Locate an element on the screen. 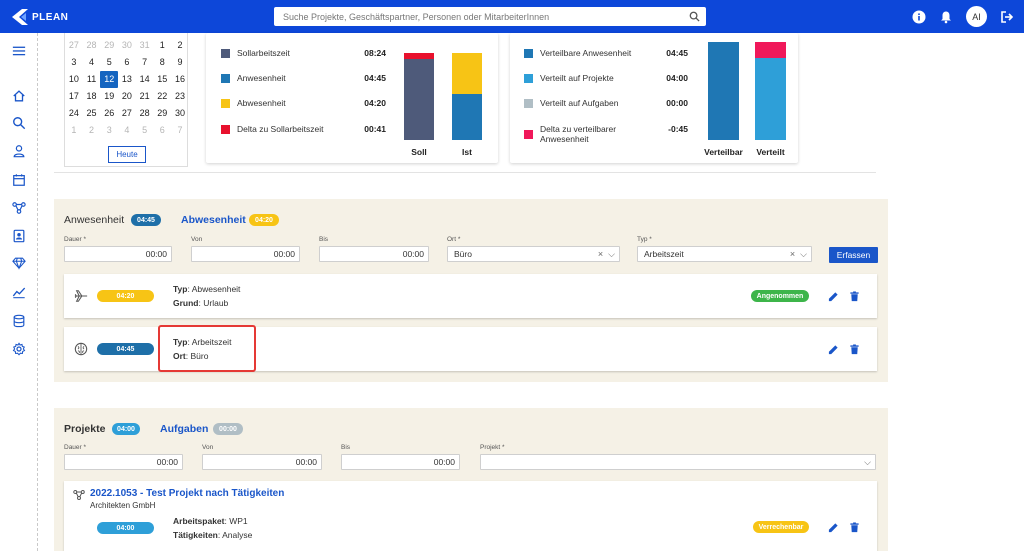  search-input is located at coordinates (490, 16).